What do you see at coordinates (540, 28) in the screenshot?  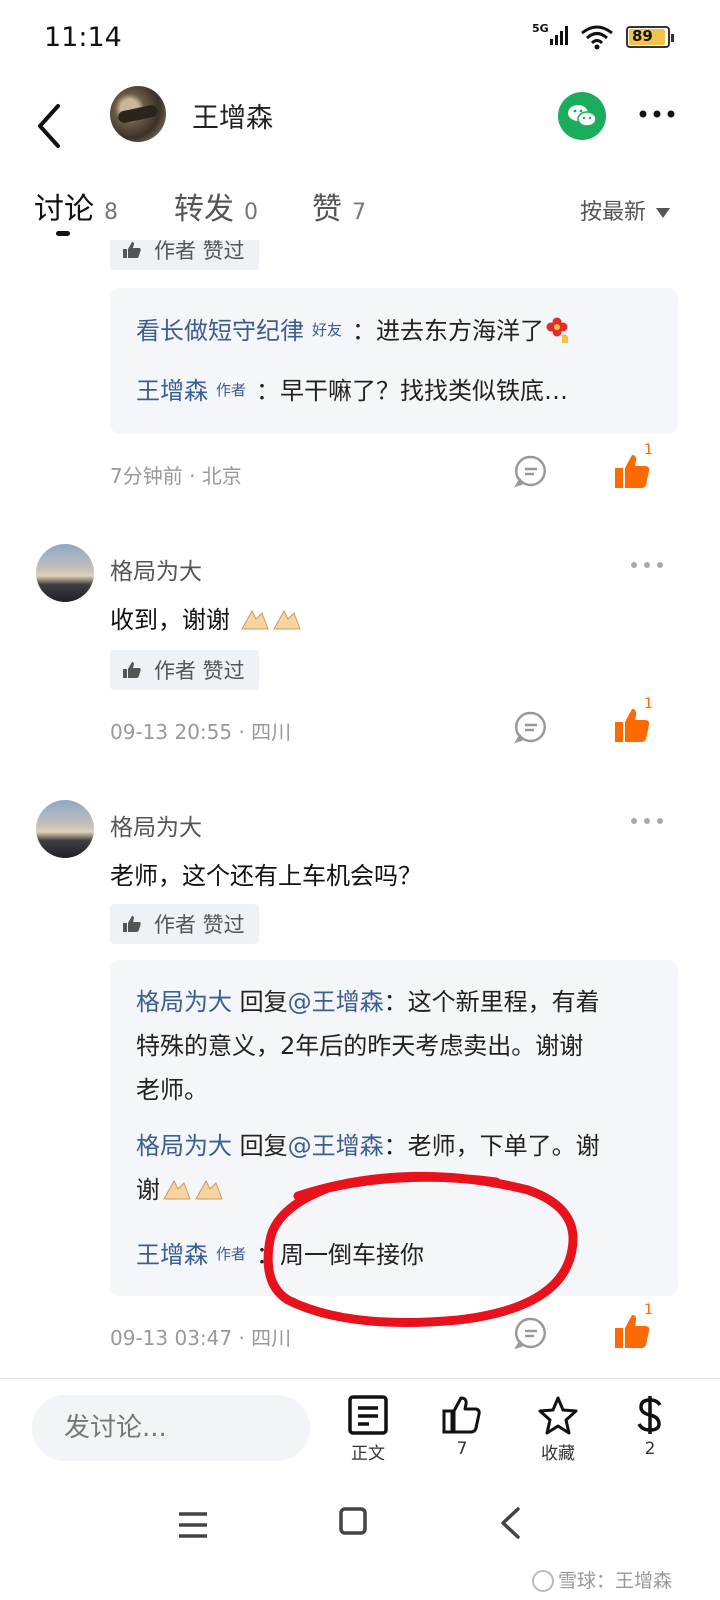 I see `svg-text: 5G` at bounding box center [540, 28].